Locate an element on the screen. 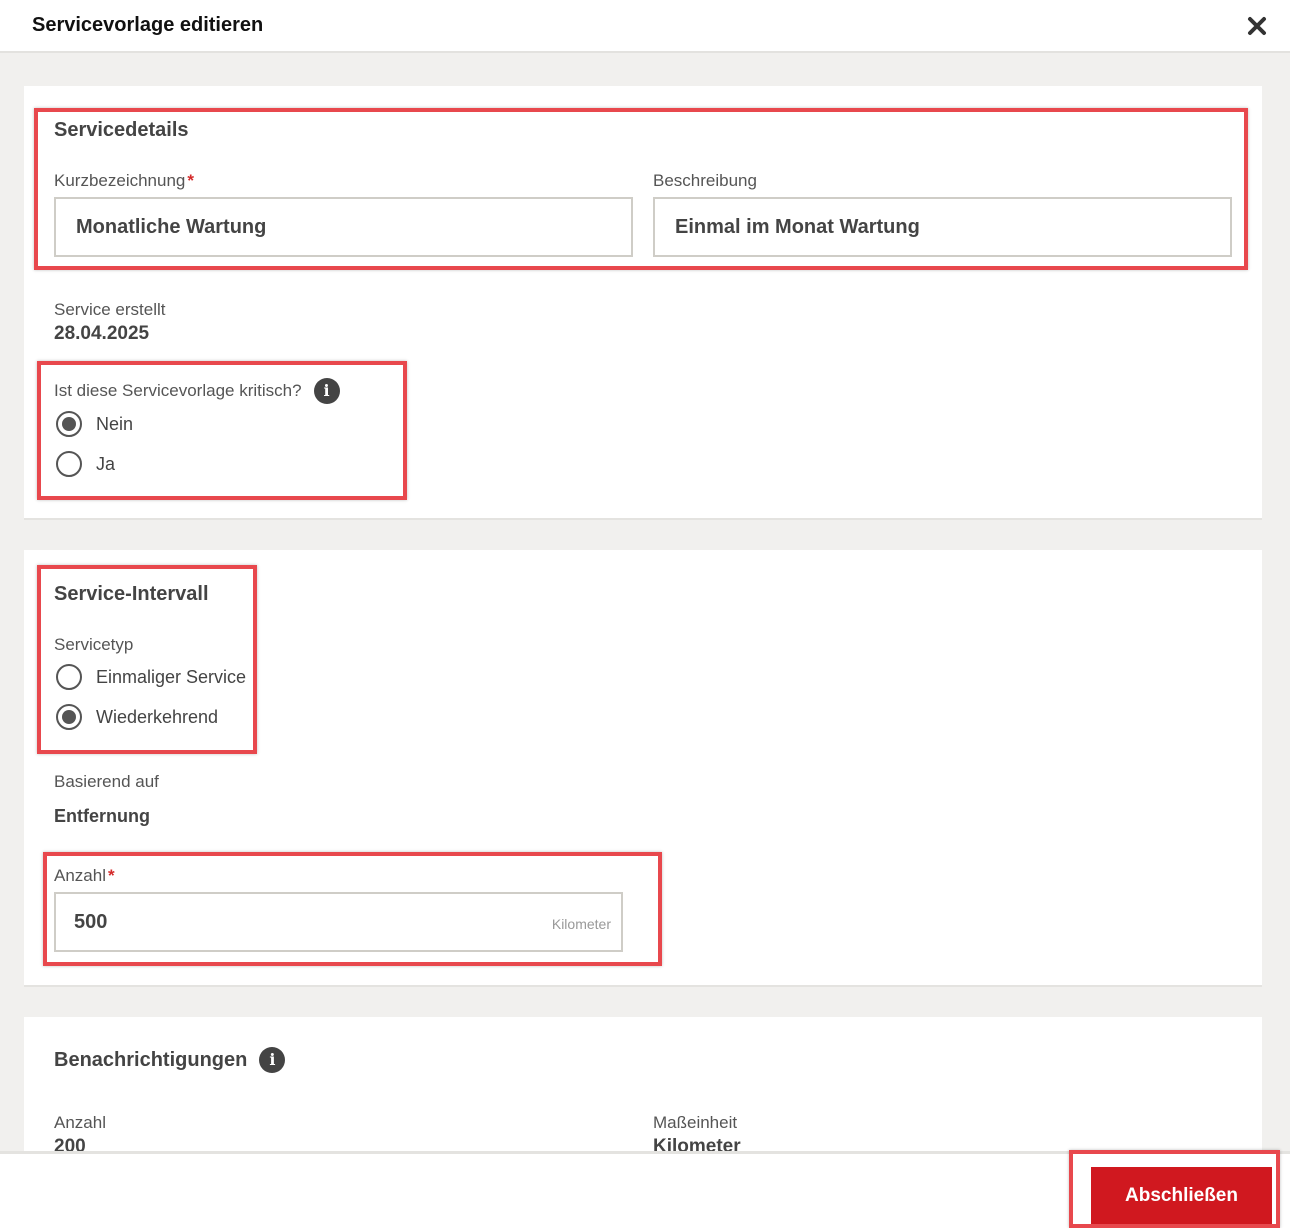 This screenshot has height=1228, width=1290. finish-button: Abschließen is located at coordinates (1181, 1196).